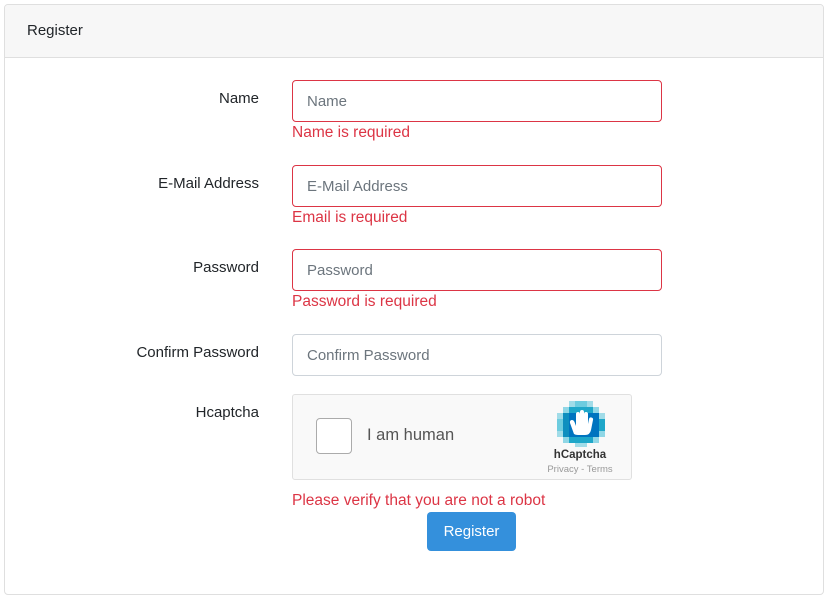 The image size is (828, 597). What do you see at coordinates (562, 469) in the screenshot?
I see `captcha-privacy-link: Privacy` at bounding box center [562, 469].